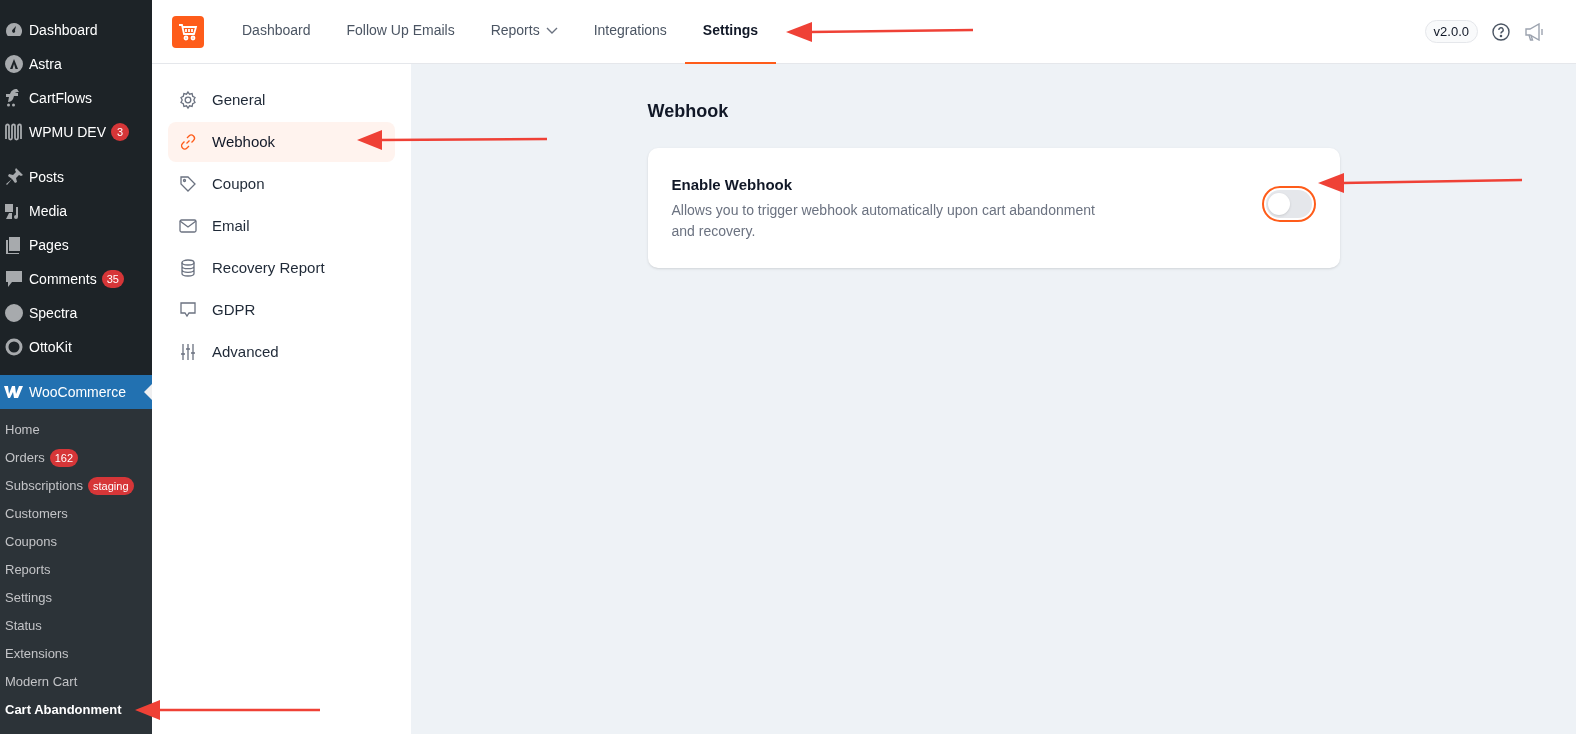 The width and height of the screenshot is (1576, 734). What do you see at coordinates (281, 268) in the screenshot?
I see `settings-nav-item: Recovery Report` at bounding box center [281, 268].